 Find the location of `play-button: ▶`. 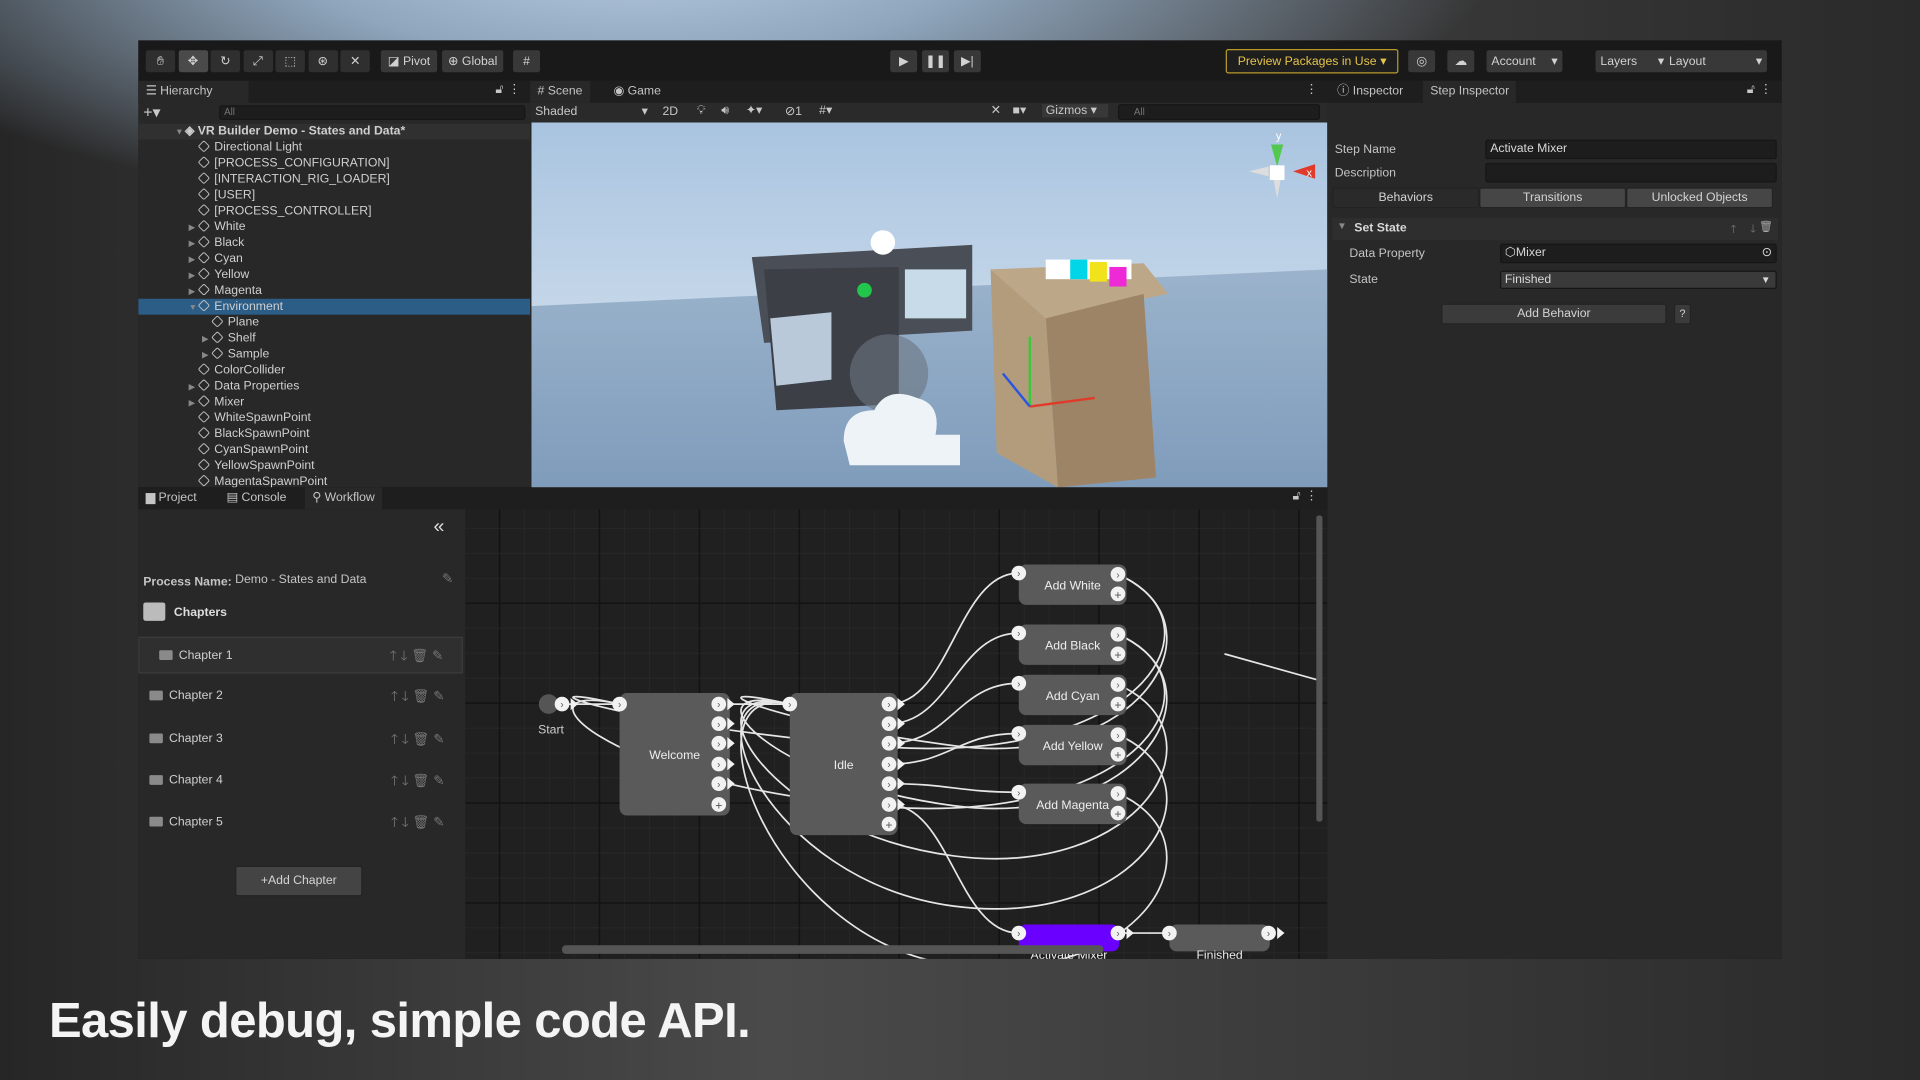

play-button: ▶ is located at coordinates (904, 61).